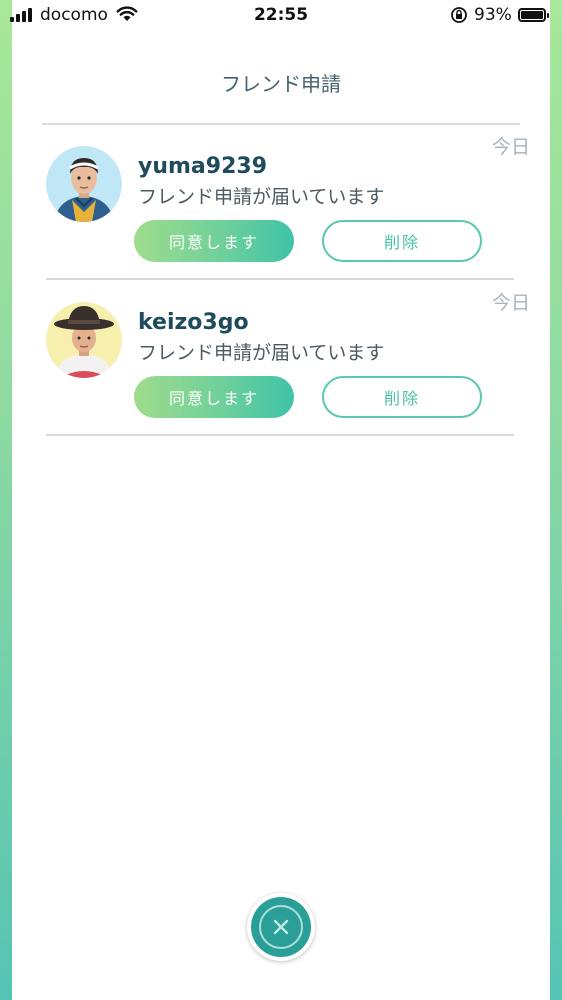 This screenshot has width=562, height=1000. I want to click on status-bar: docomo 22:55 93%, so click(281, 16).